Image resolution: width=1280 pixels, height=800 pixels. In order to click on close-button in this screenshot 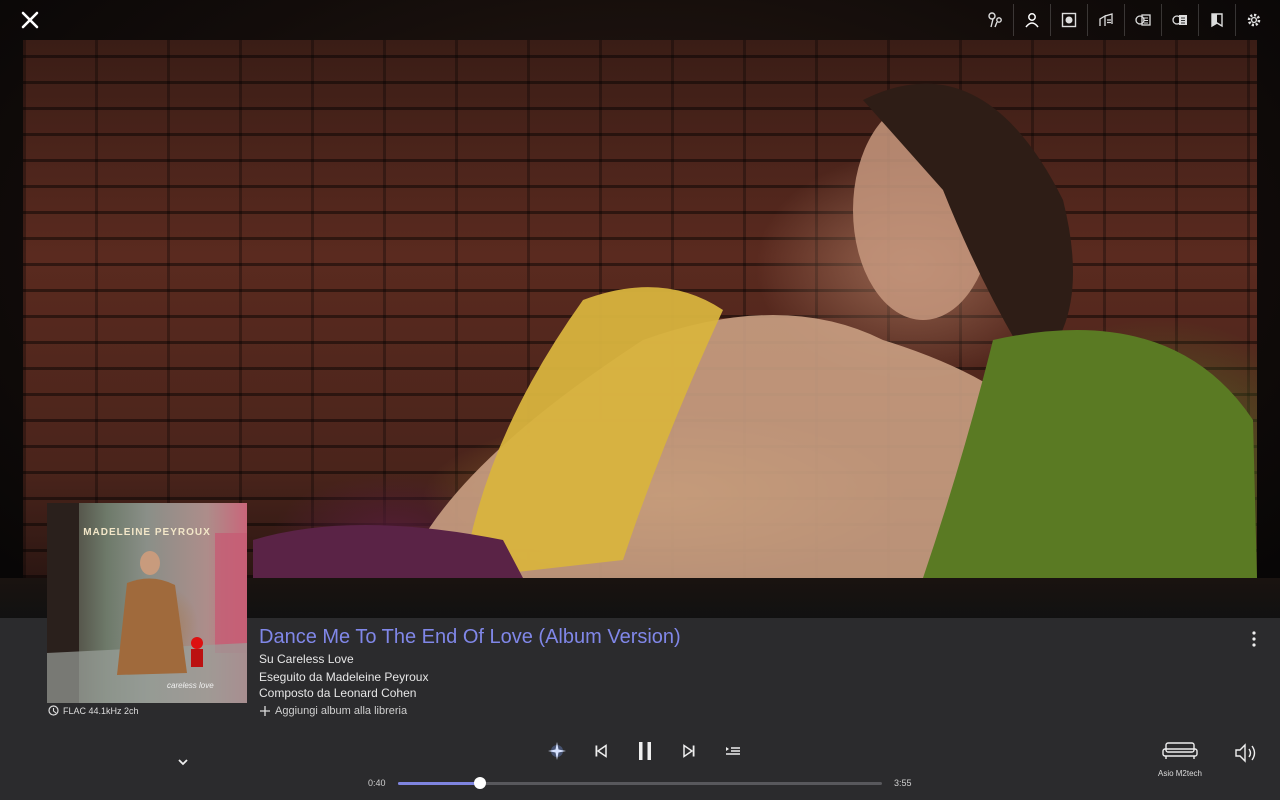, I will do `click(30, 20)`.